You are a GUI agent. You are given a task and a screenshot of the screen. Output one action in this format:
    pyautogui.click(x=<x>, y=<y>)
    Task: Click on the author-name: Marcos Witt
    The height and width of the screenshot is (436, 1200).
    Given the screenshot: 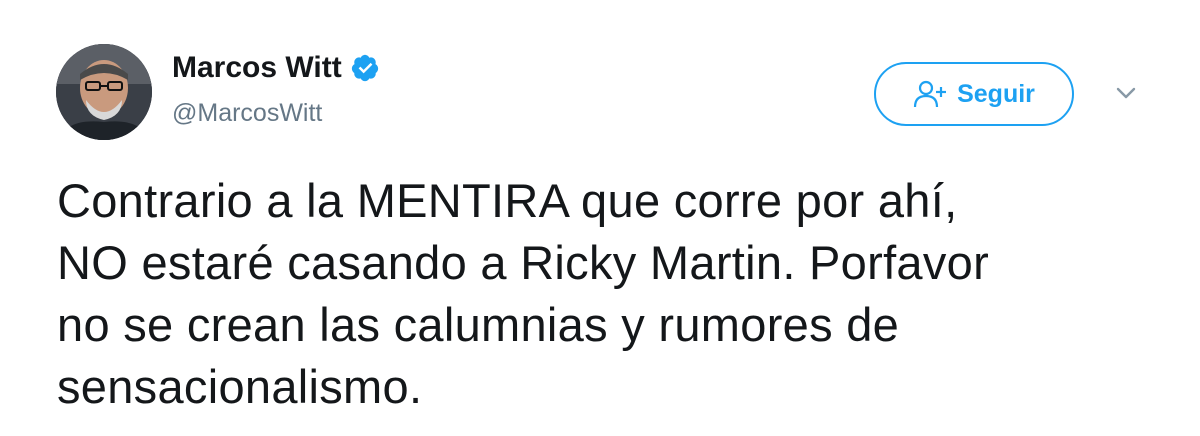 What is the action you would take?
    pyautogui.click(x=276, y=68)
    